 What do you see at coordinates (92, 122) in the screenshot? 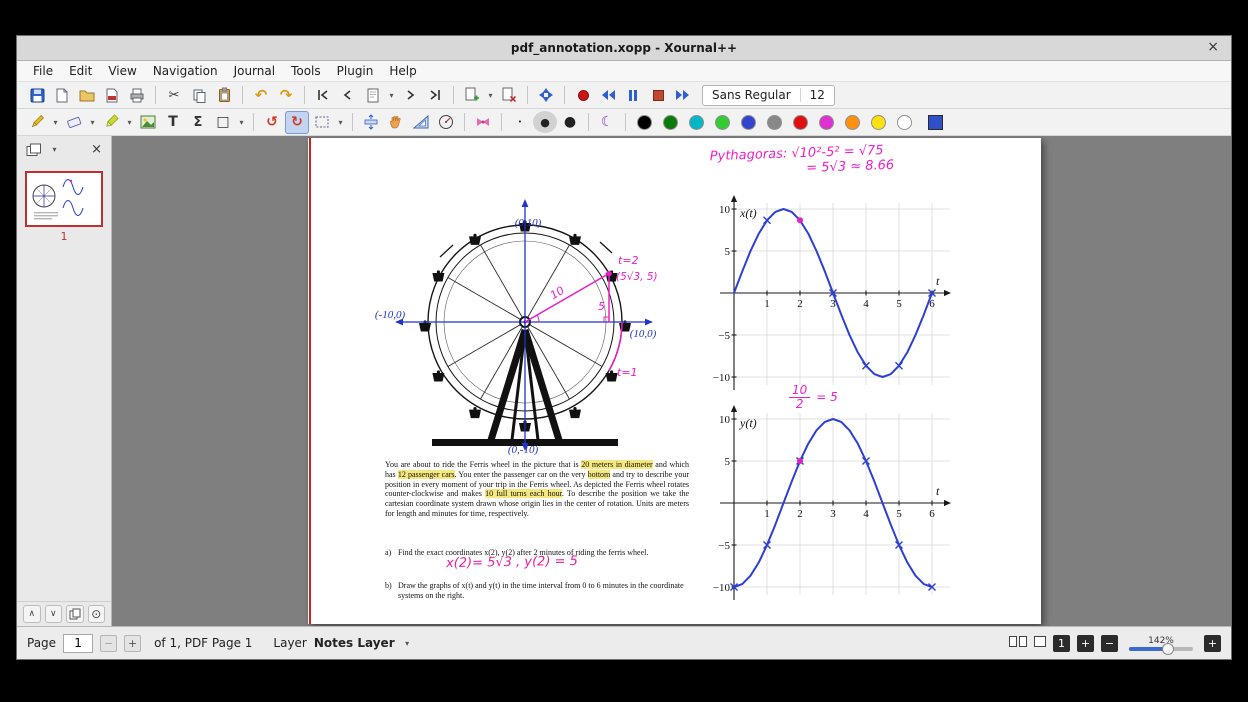
I see `eraser-options-chevron: ▾` at bounding box center [92, 122].